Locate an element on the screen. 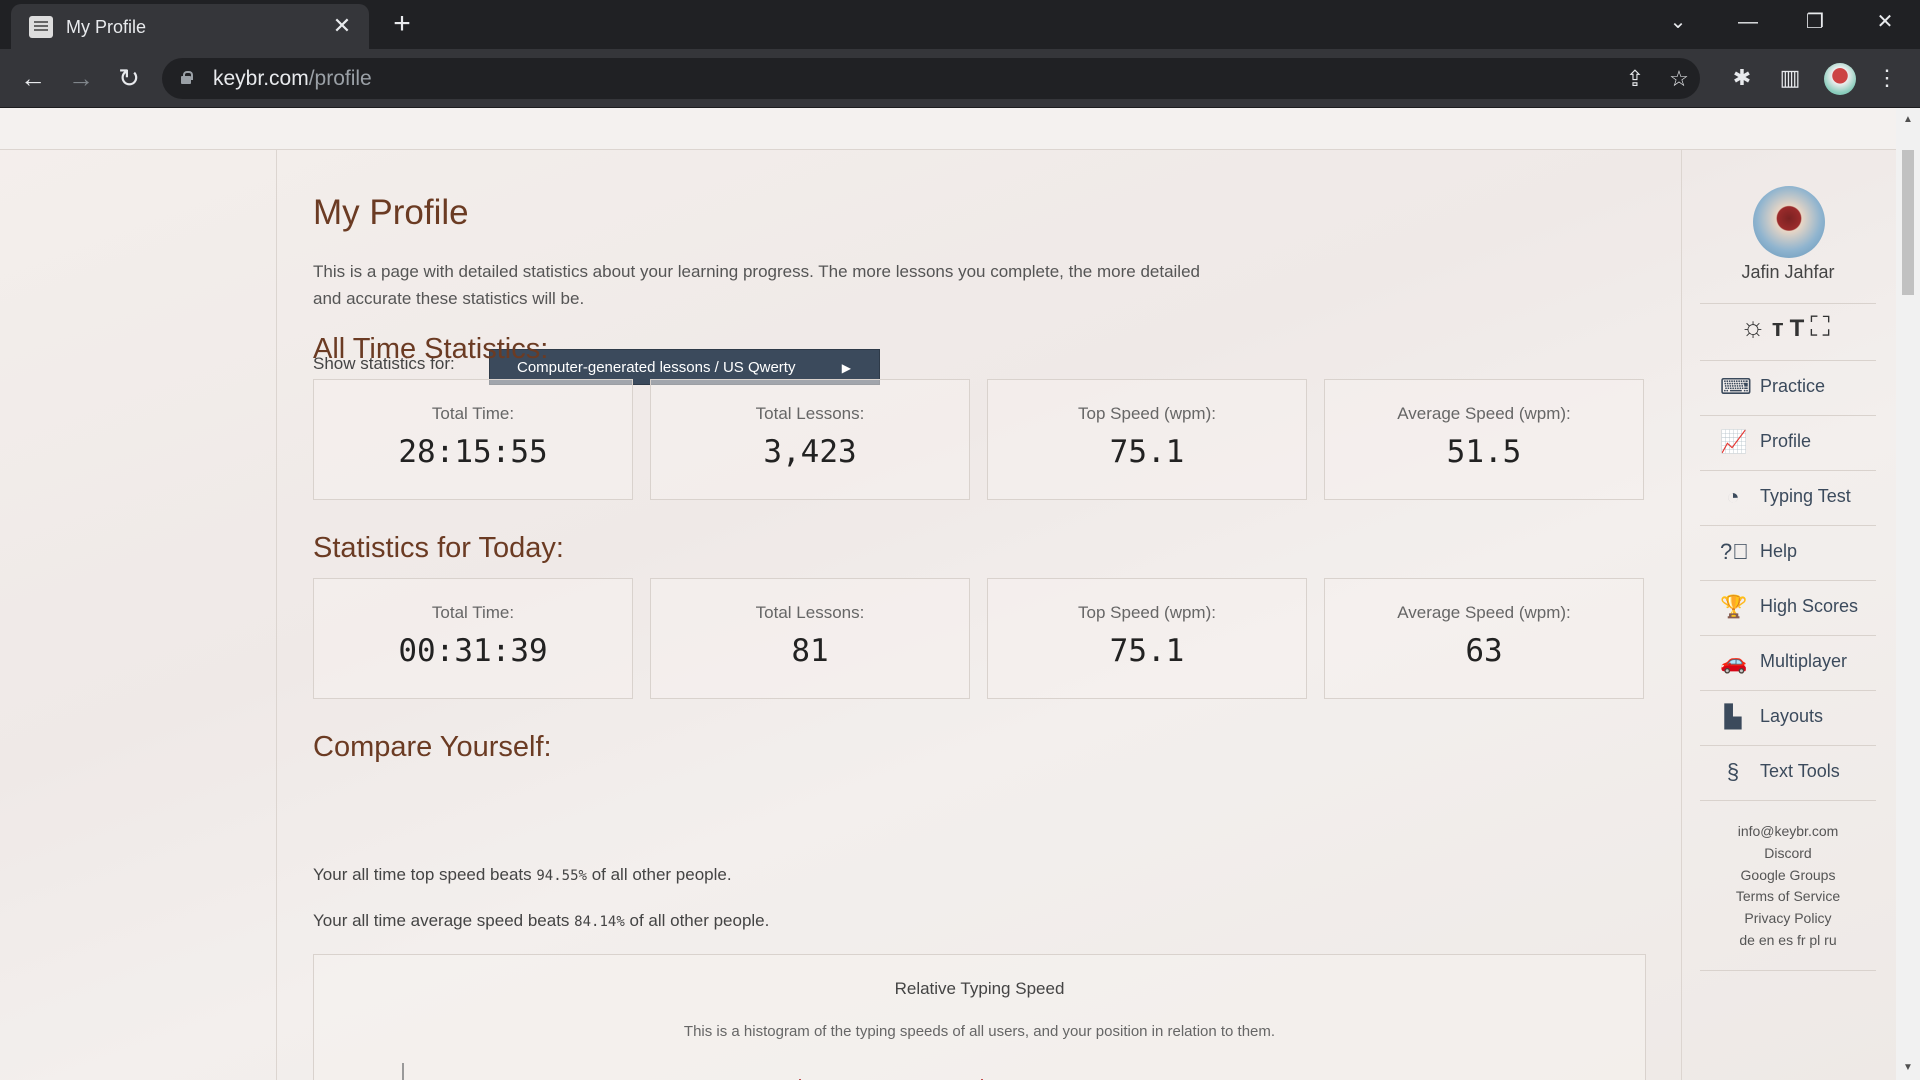 This screenshot has height=1080, width=1920. scroll-up-icon: ▲ is located at coordinates (1908, 120).